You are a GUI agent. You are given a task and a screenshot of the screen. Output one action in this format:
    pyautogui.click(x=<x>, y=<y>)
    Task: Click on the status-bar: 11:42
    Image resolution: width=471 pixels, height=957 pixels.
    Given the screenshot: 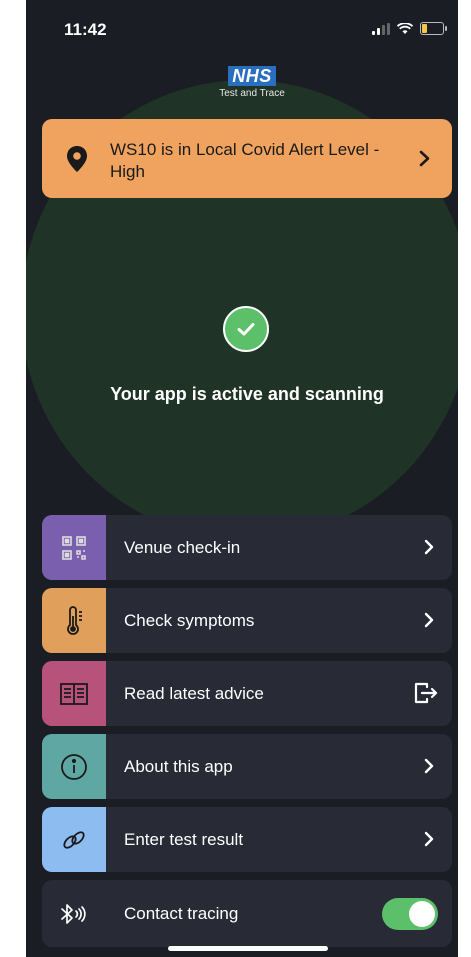 What is the action you would take?
    pyautogui.click(x=242, y=28)
    